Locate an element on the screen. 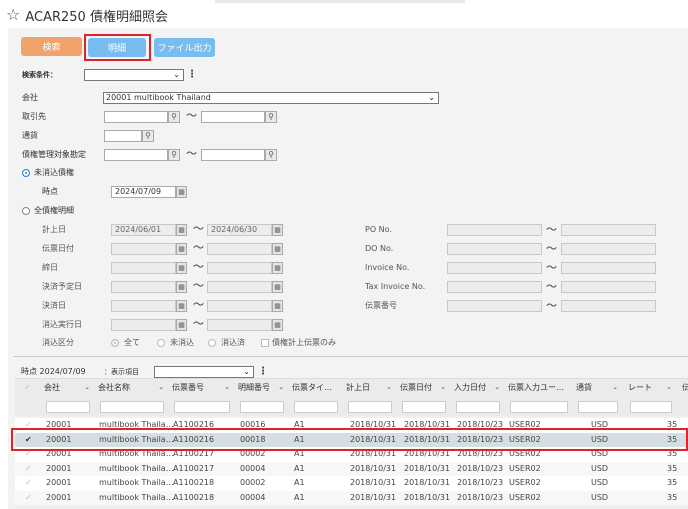 This screenshot has height=509, width=688. company-select: 20001 multibook Thailand ⌄ is located at coordinates (271, 98).